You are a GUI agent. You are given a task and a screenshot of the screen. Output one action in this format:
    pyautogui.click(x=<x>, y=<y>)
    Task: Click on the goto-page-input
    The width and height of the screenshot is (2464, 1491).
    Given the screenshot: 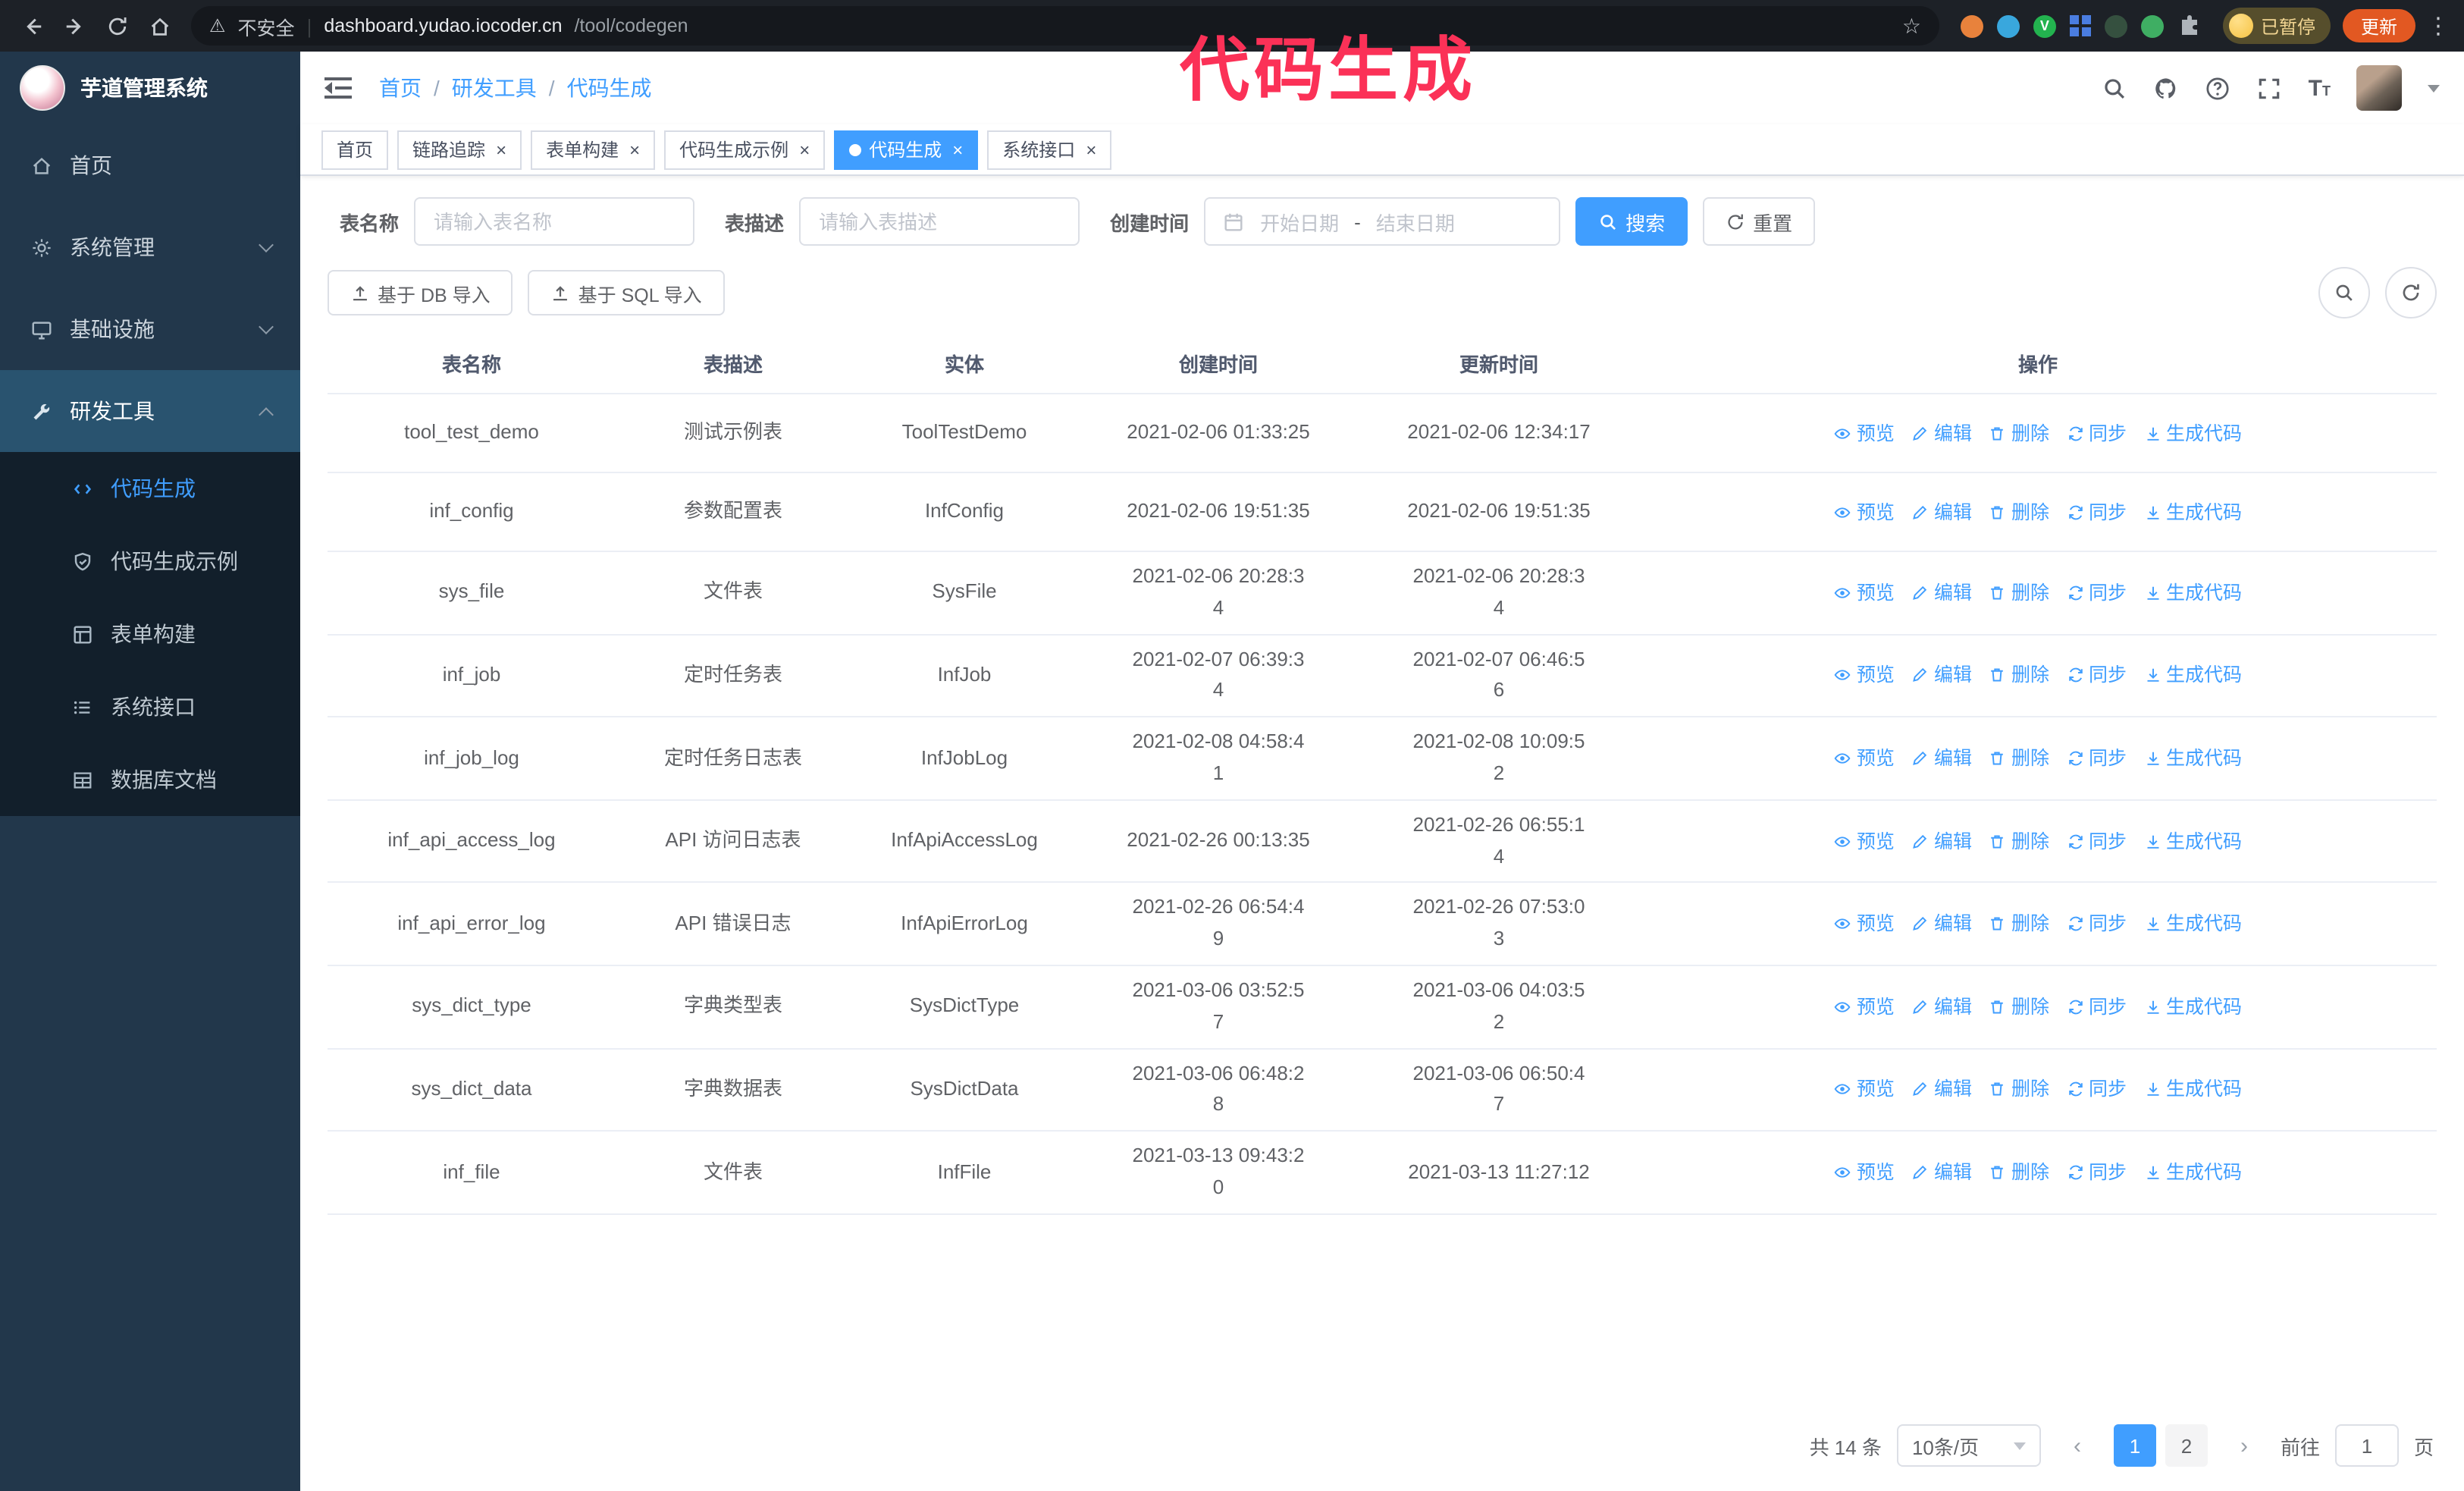 What is the action you would take?
    pyautogui.click(x=2367, y=1445)
    